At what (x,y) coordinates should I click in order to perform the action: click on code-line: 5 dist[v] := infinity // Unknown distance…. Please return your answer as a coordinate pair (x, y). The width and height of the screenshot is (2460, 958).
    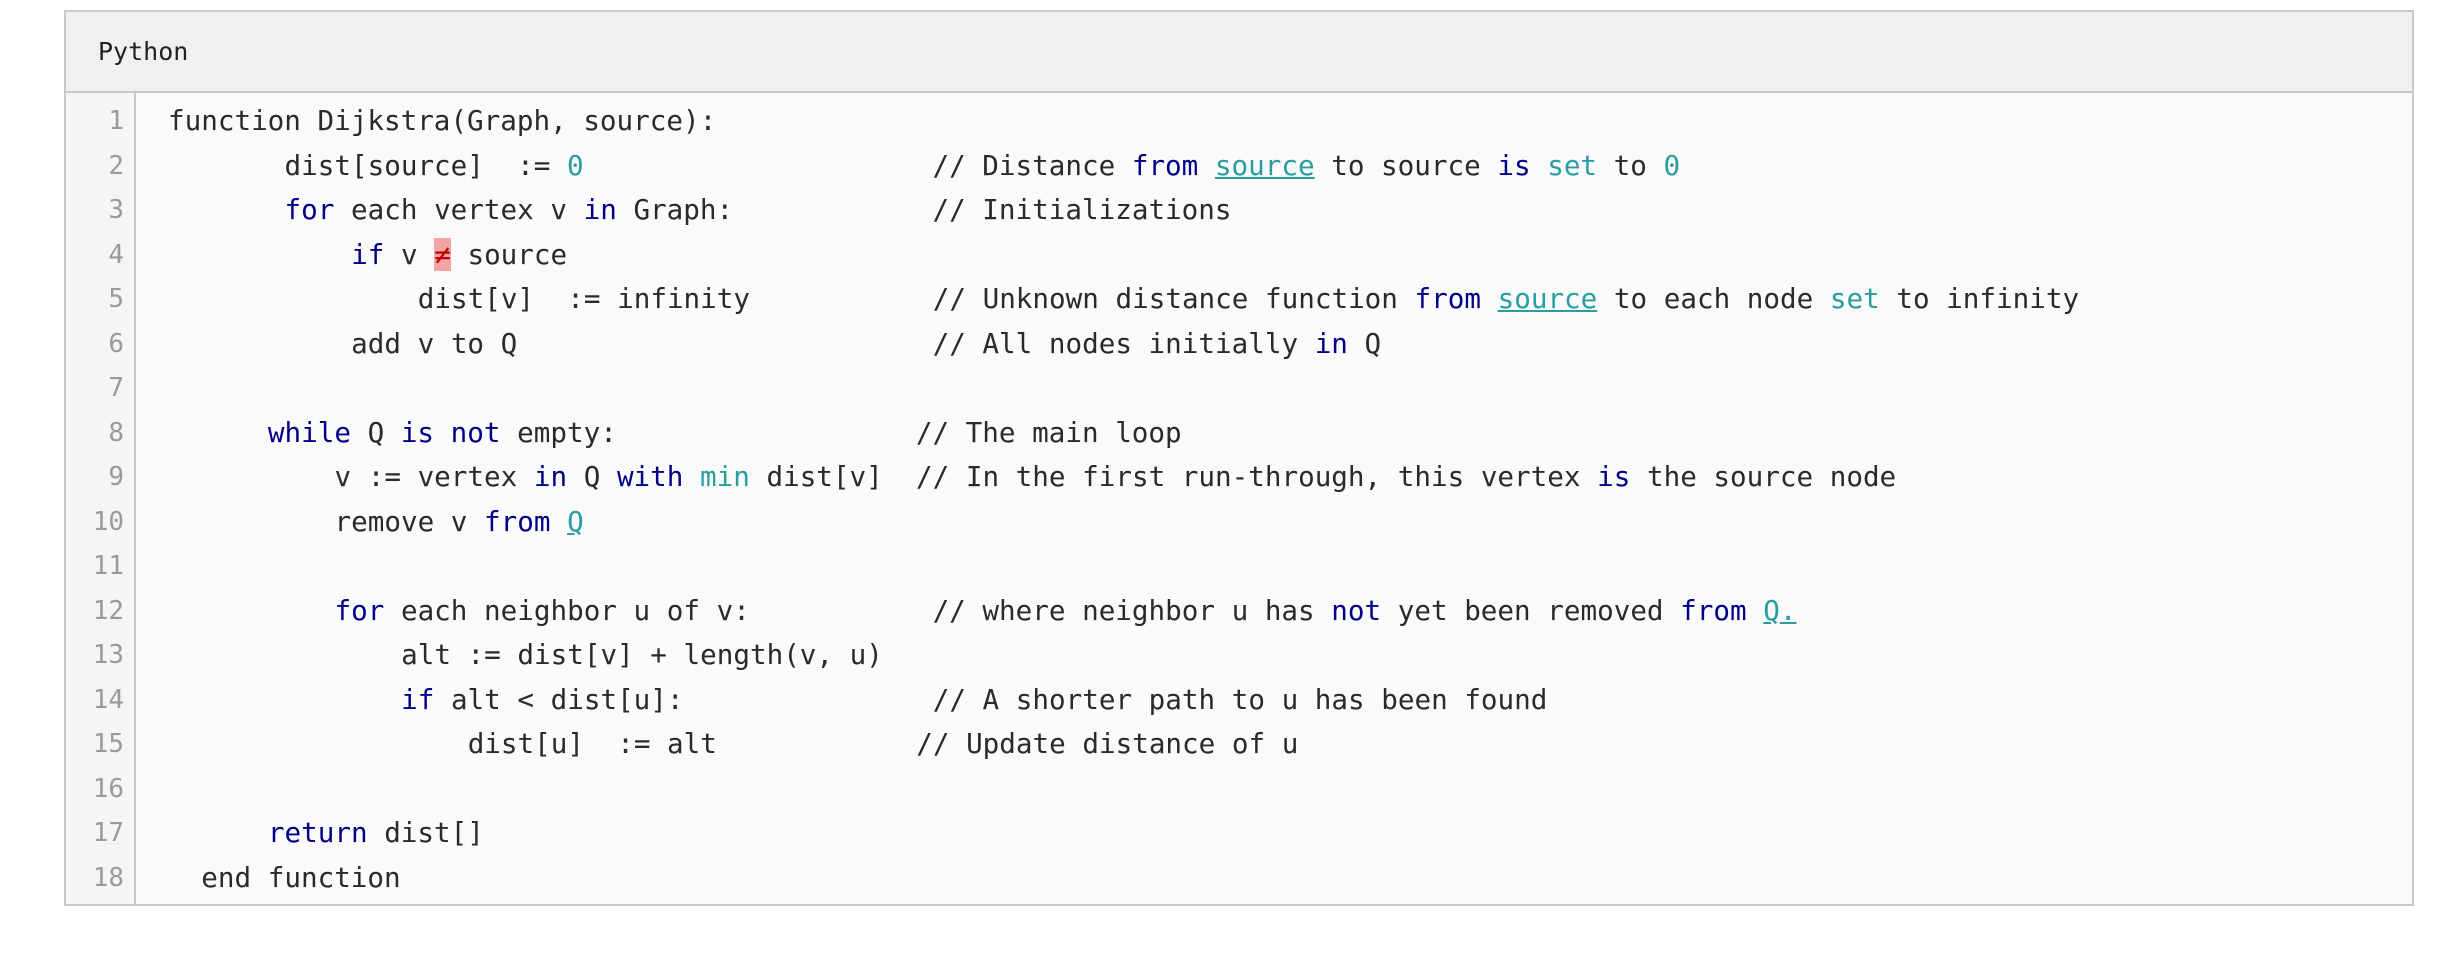
    Looking at the image, I should click on (1239, 299).